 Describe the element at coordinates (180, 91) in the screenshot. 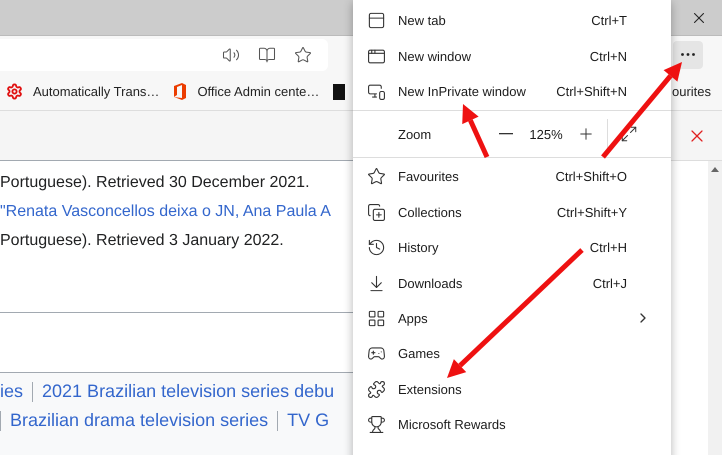

I see `office-logo-icon` at that location.